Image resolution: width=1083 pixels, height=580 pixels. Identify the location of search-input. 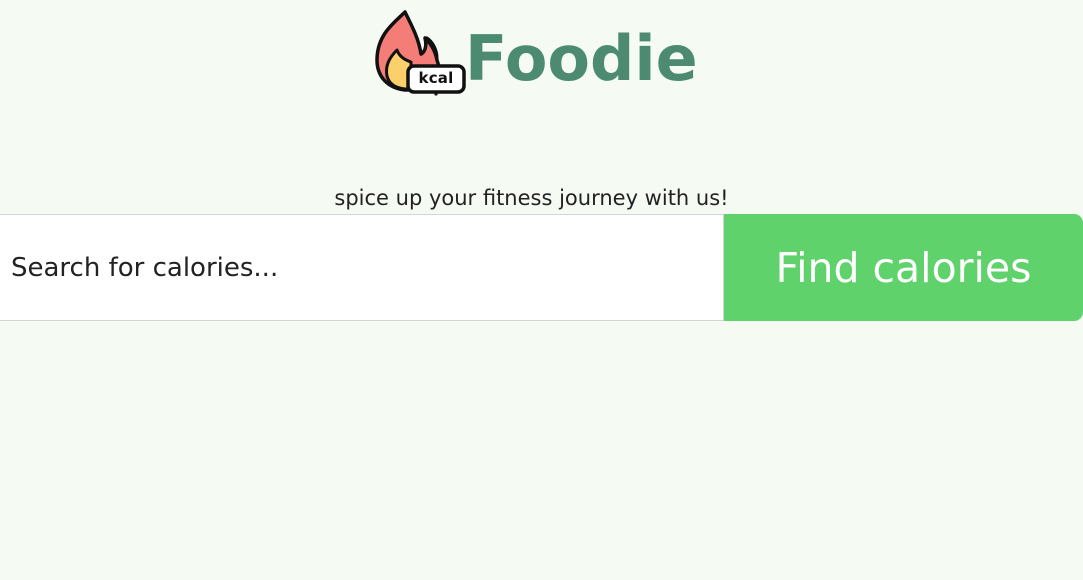
(362, 267).